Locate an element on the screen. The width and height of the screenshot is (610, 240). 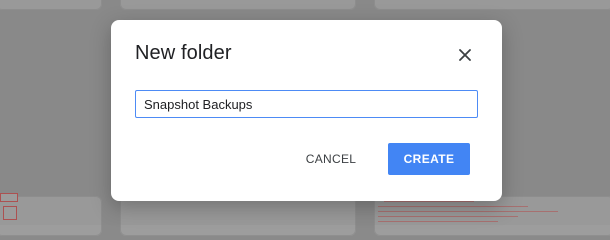
folder-name-input is located at coordinates (306, 104).